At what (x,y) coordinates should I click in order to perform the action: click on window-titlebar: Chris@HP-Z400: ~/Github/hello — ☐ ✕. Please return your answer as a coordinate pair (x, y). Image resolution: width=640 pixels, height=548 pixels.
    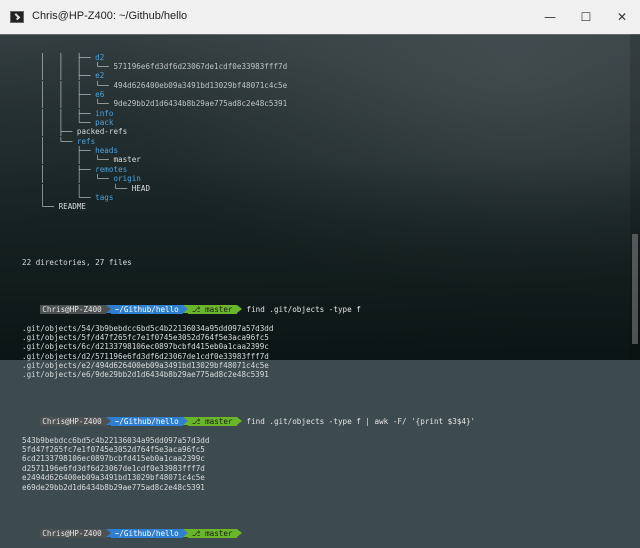
    Looking at the image, I should click on (320, 17).